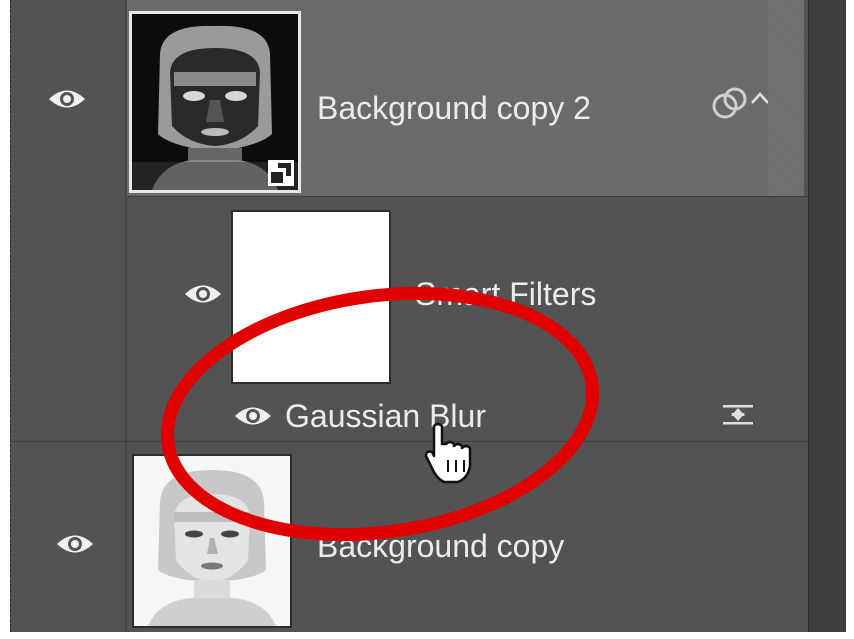  Describe the element at coordinates (454, 108) in the screenshot. I see `layer-name: Background copy 2` at that location.